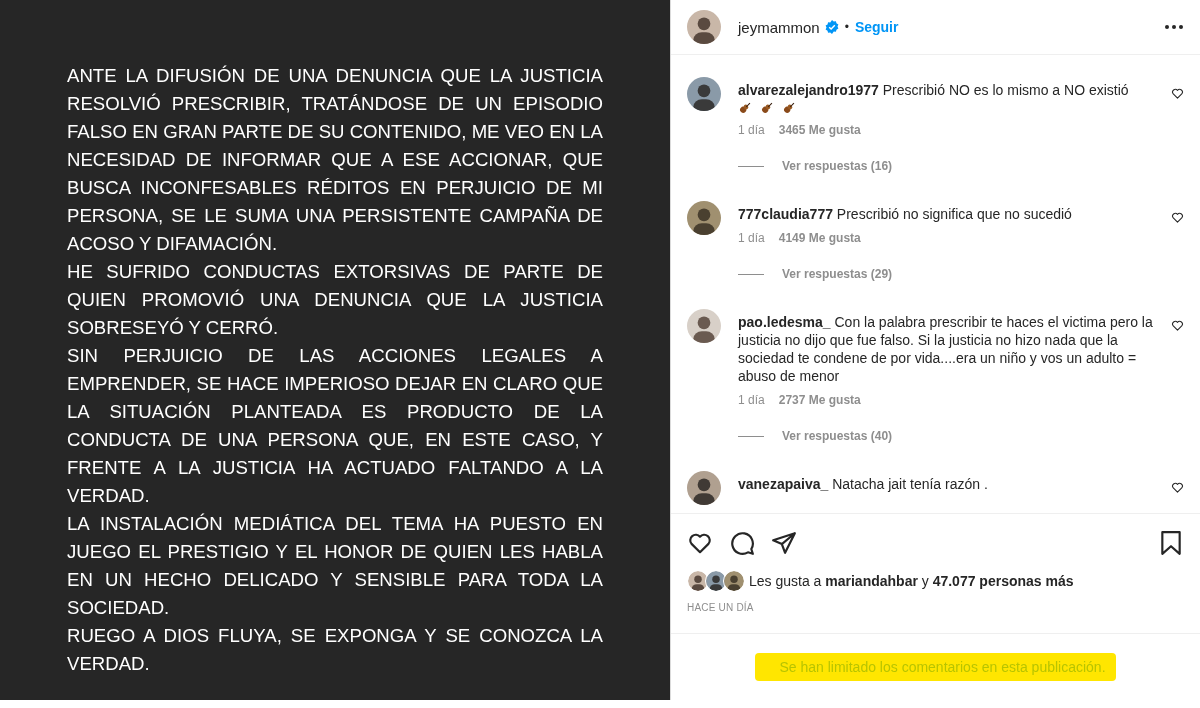  What do you see at coordinates (1171, 543) in the screenshot?
I see `bookmark-icon` at bounding box center [1171, 543].